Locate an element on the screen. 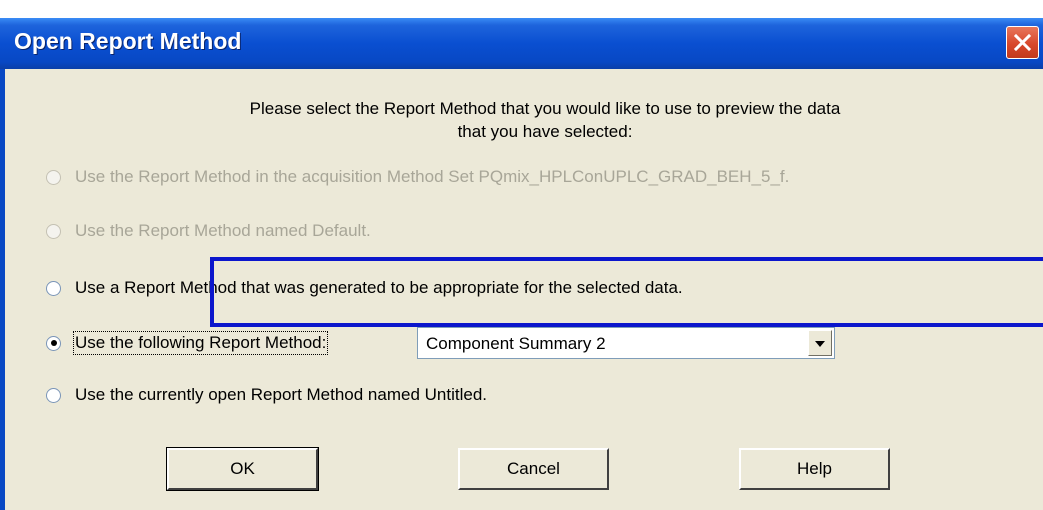  option-label: Use the following Report Method: is located at coordinates (200, 343).